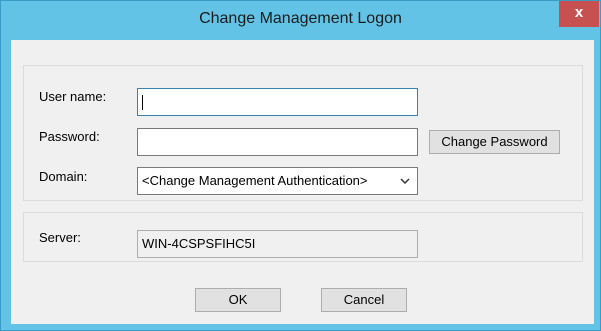 This screenshot has width=601, height=331. Describe the element at coordinates (277, 142) in the screenshot. I see `password-input` at that location.